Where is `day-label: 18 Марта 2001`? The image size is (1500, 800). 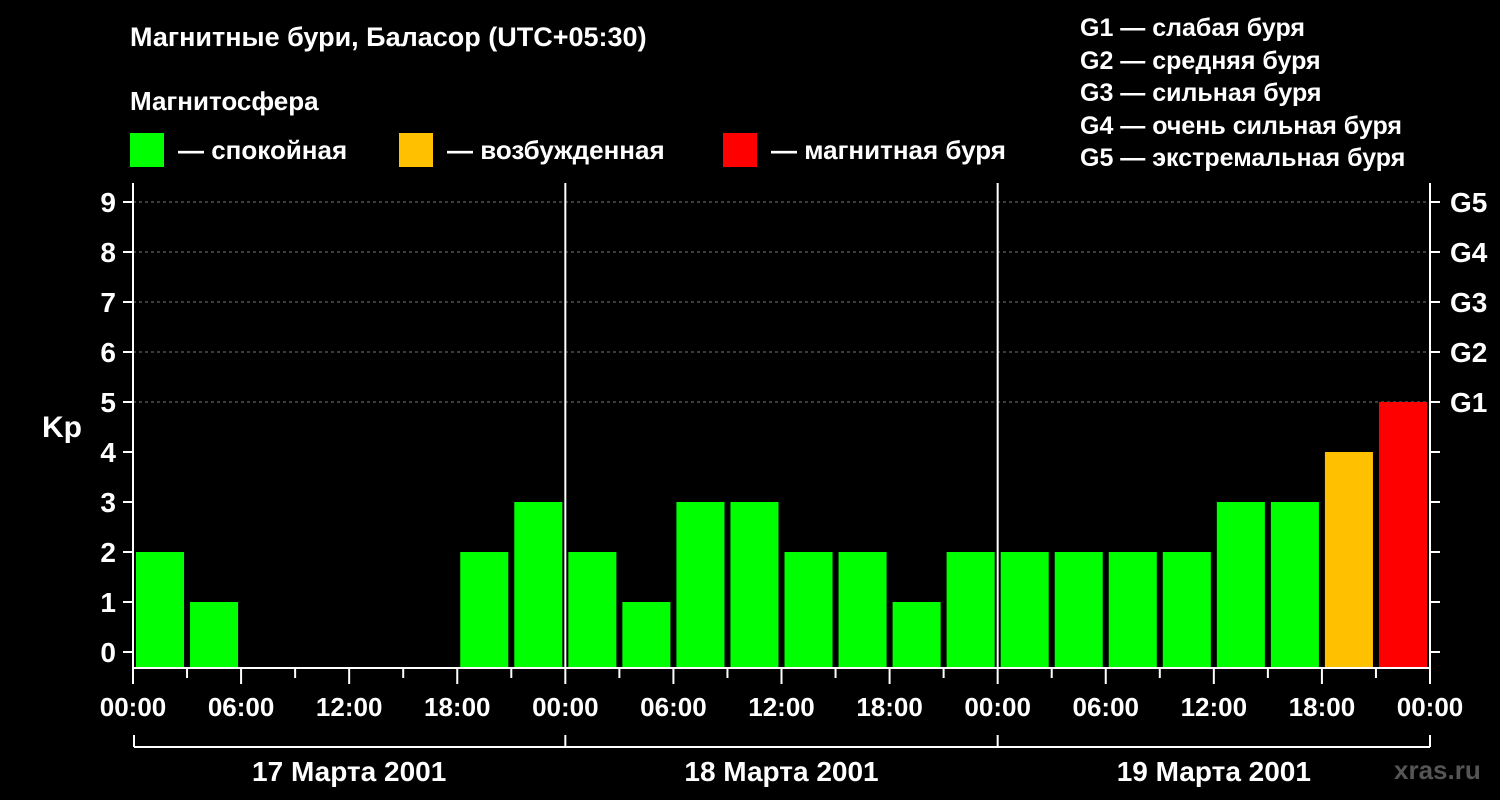
day-label: 18 Марта 2001 is located at coordinates (781, 771).